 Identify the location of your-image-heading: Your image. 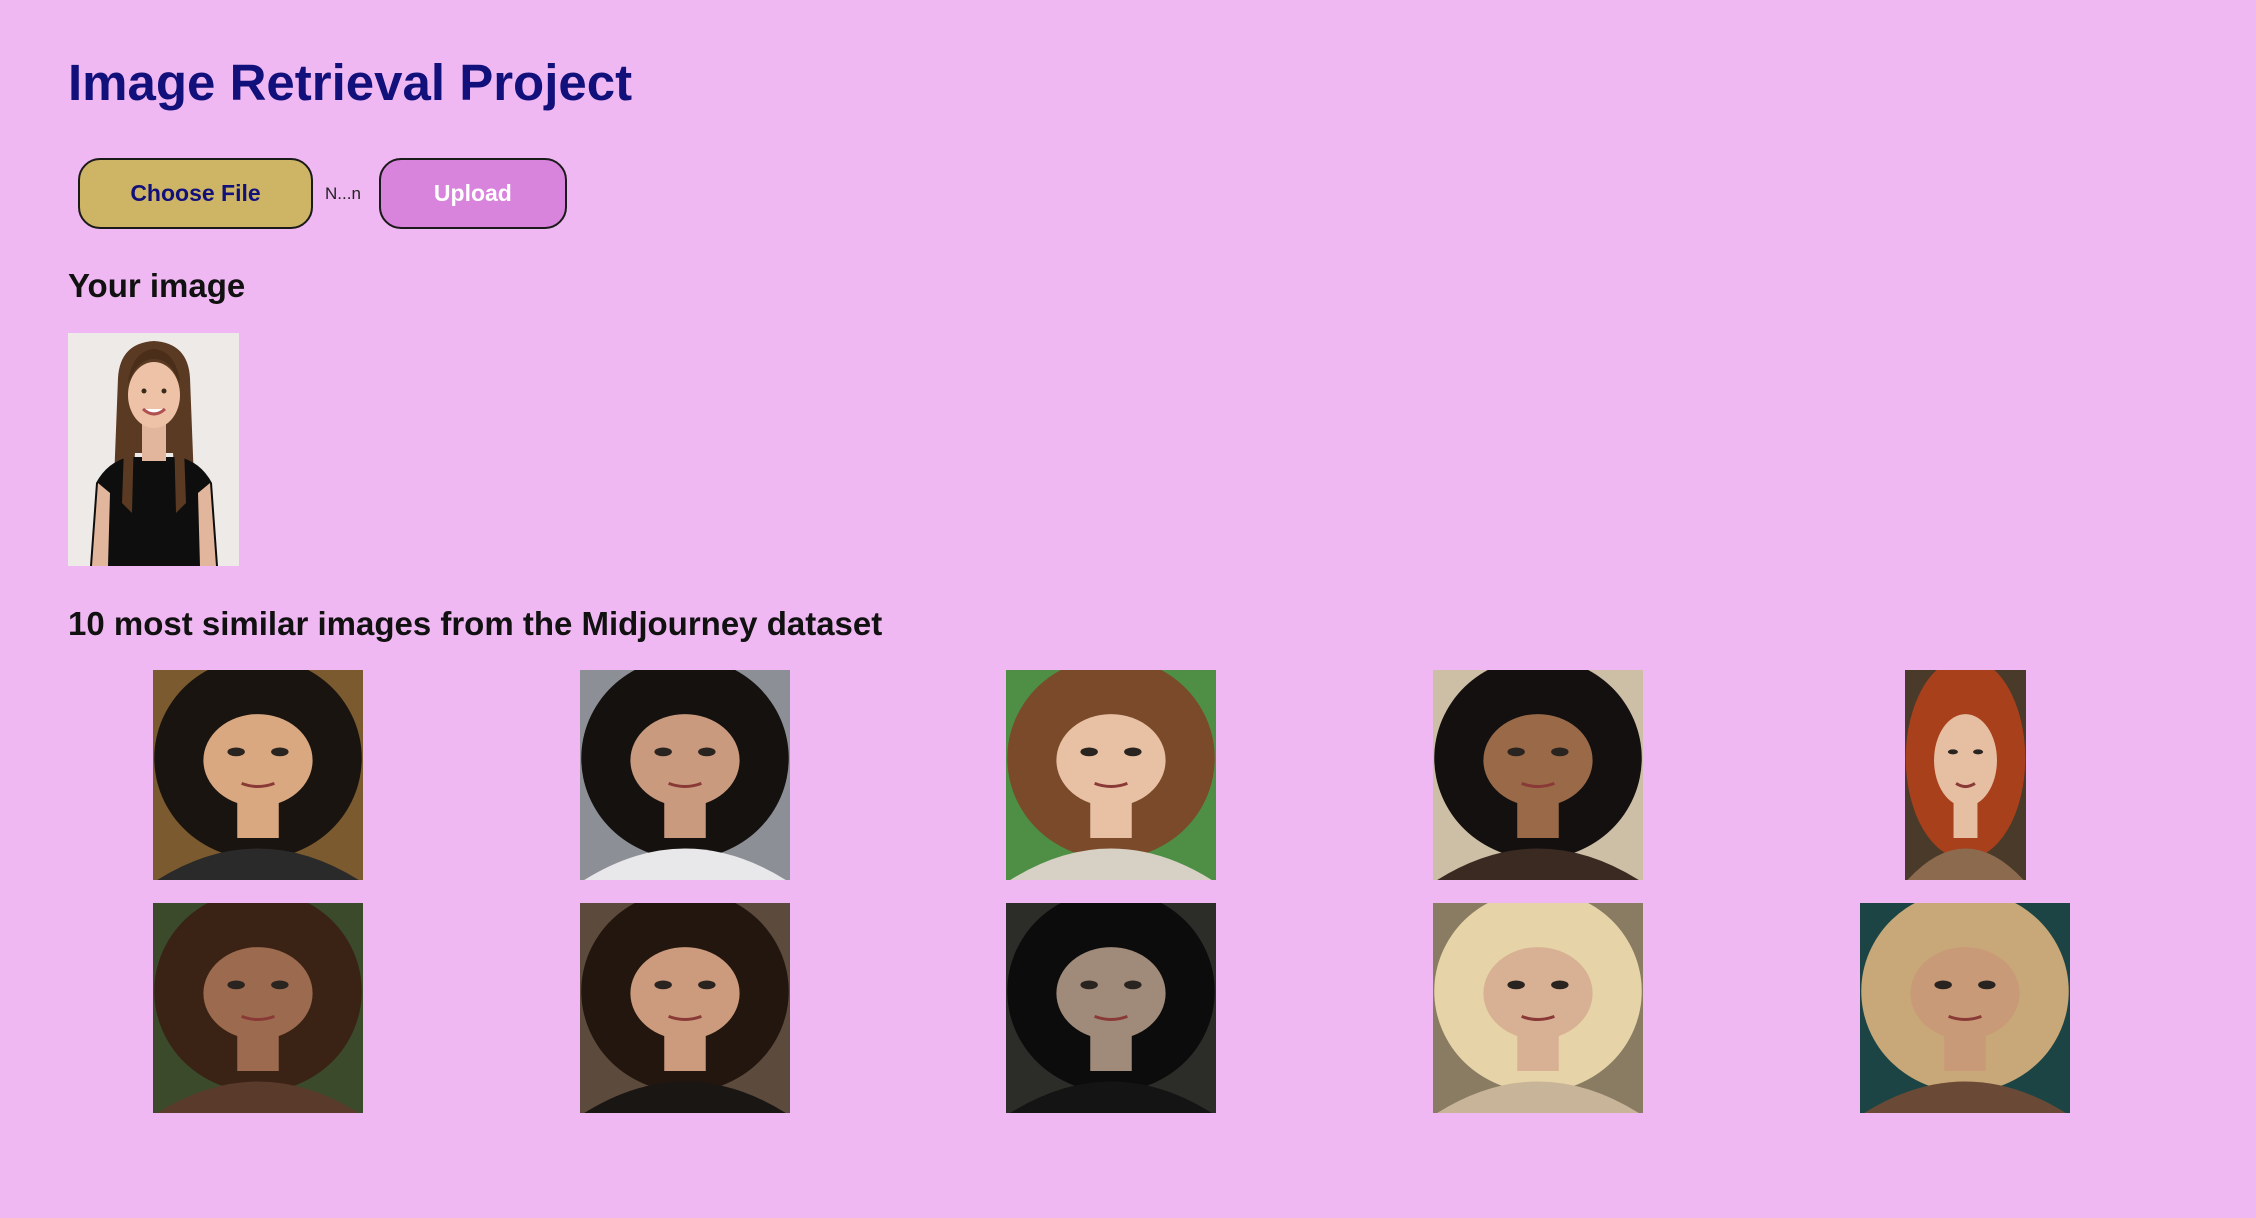
(157, 285).